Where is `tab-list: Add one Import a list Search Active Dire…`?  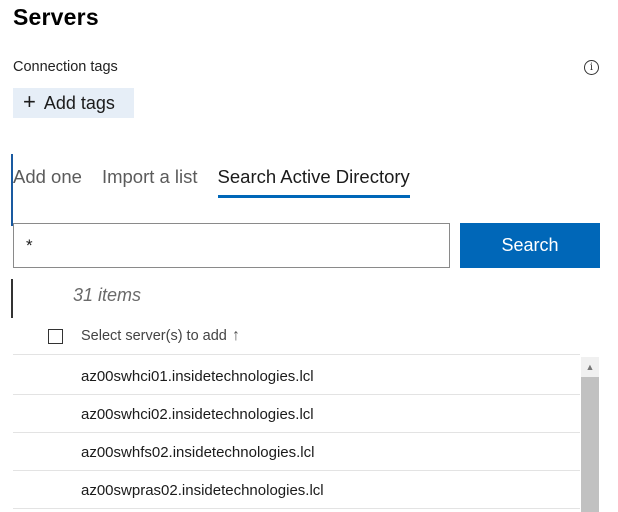
tab-list: Add one Import a list Search Active Dire… is located at coordinates (221, 183).